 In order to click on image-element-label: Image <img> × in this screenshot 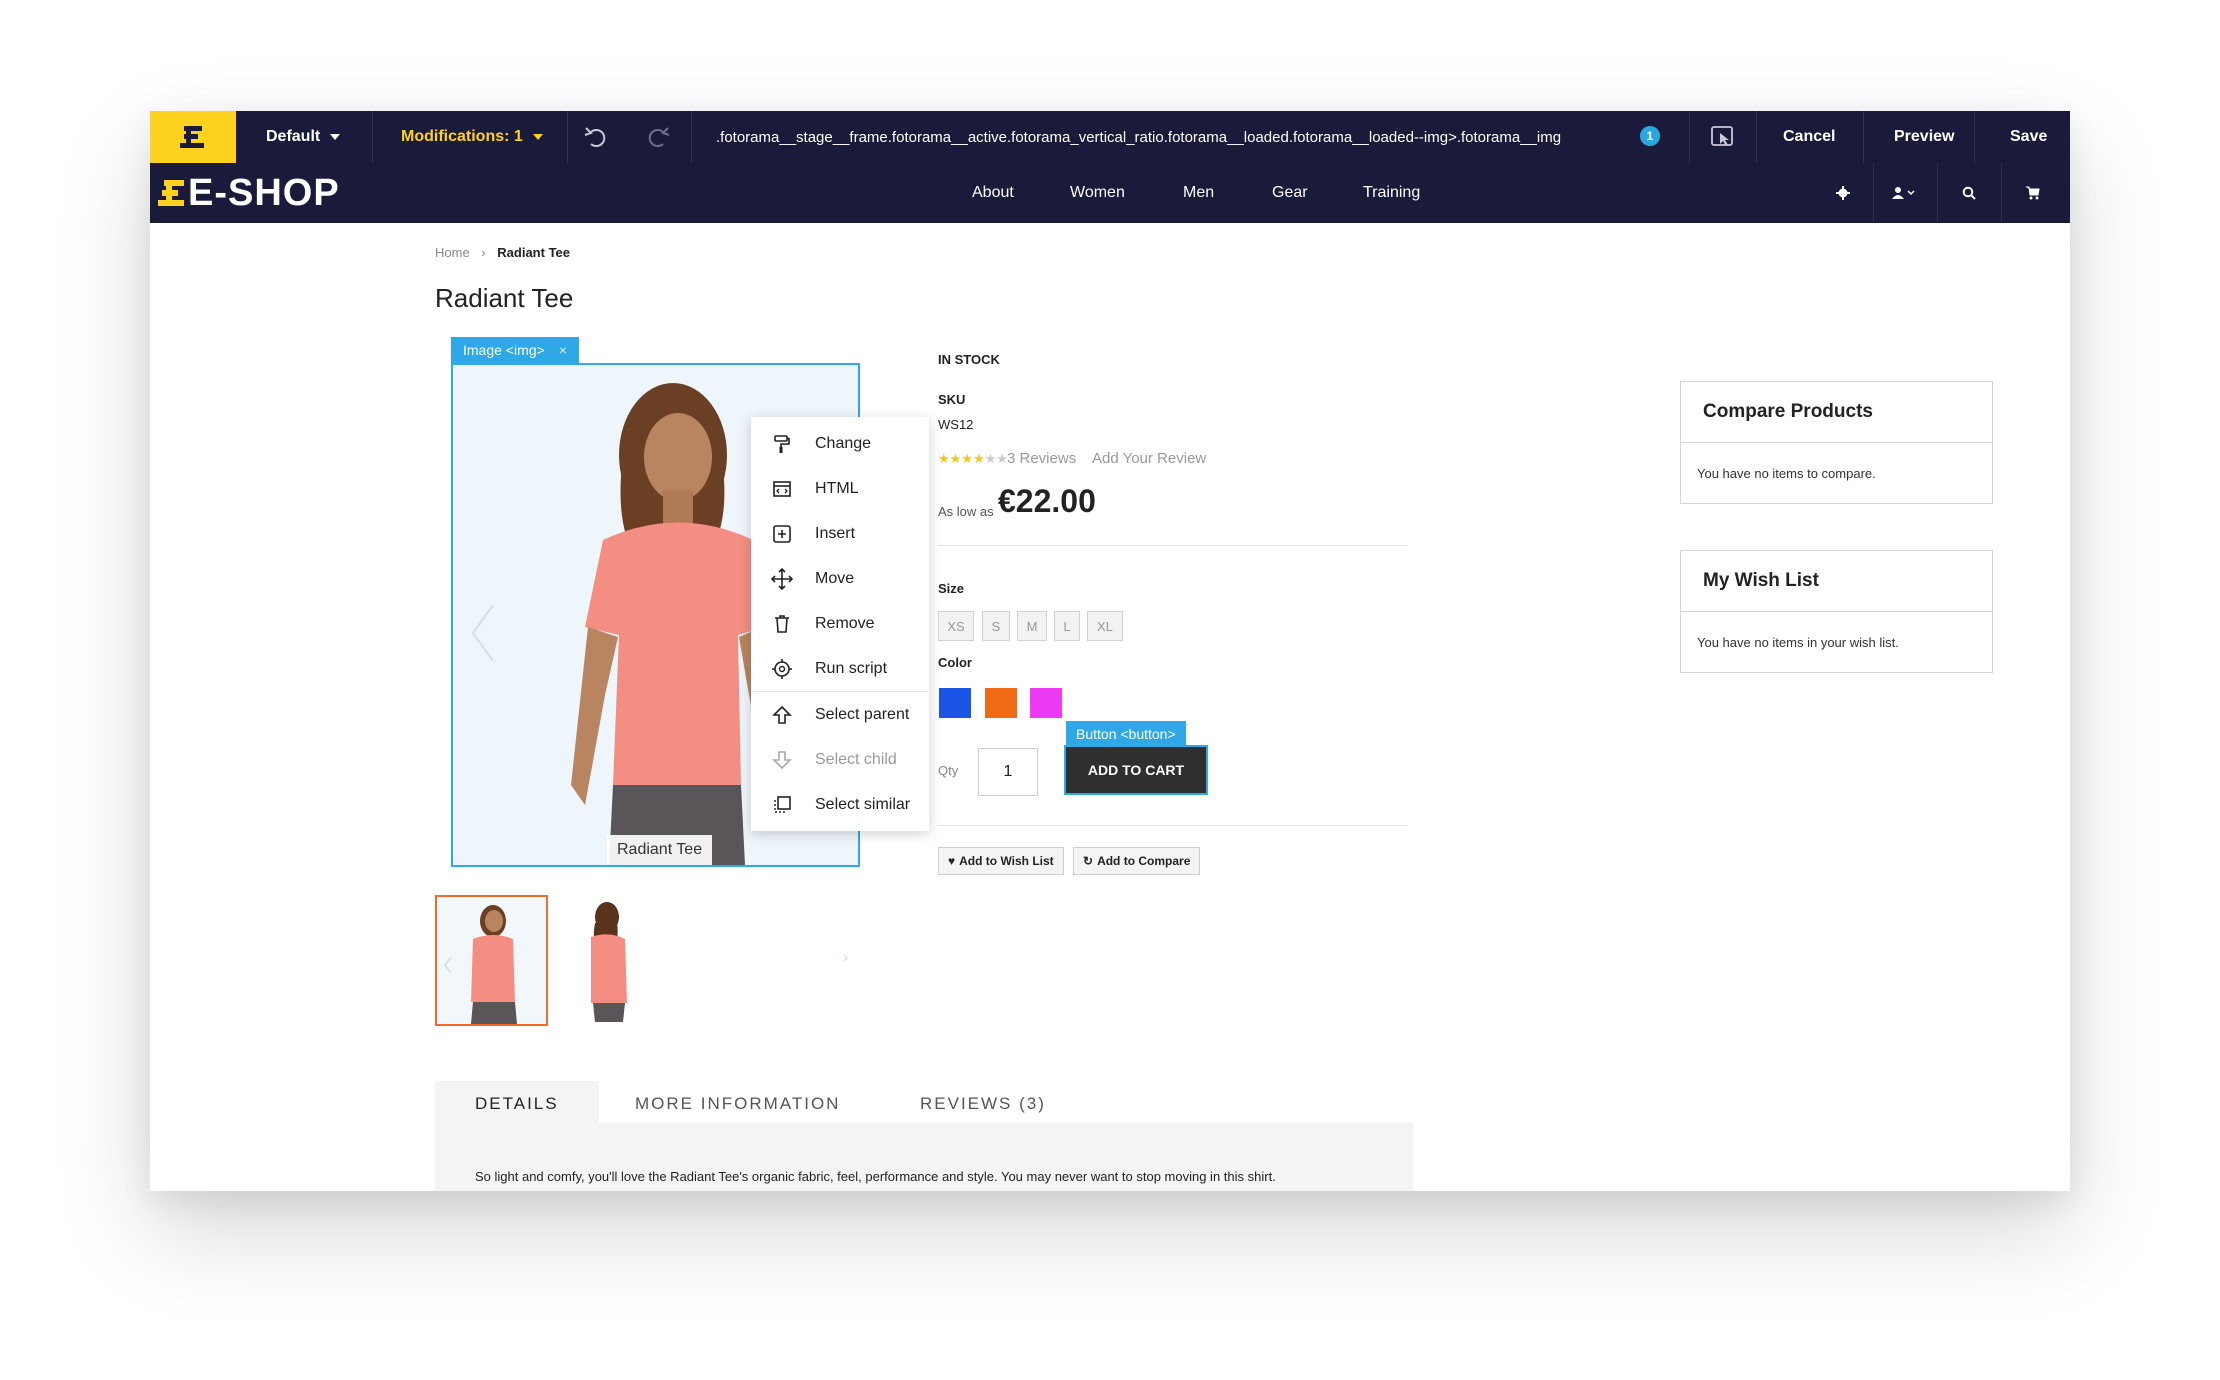, I will do `click(515, 350)`.